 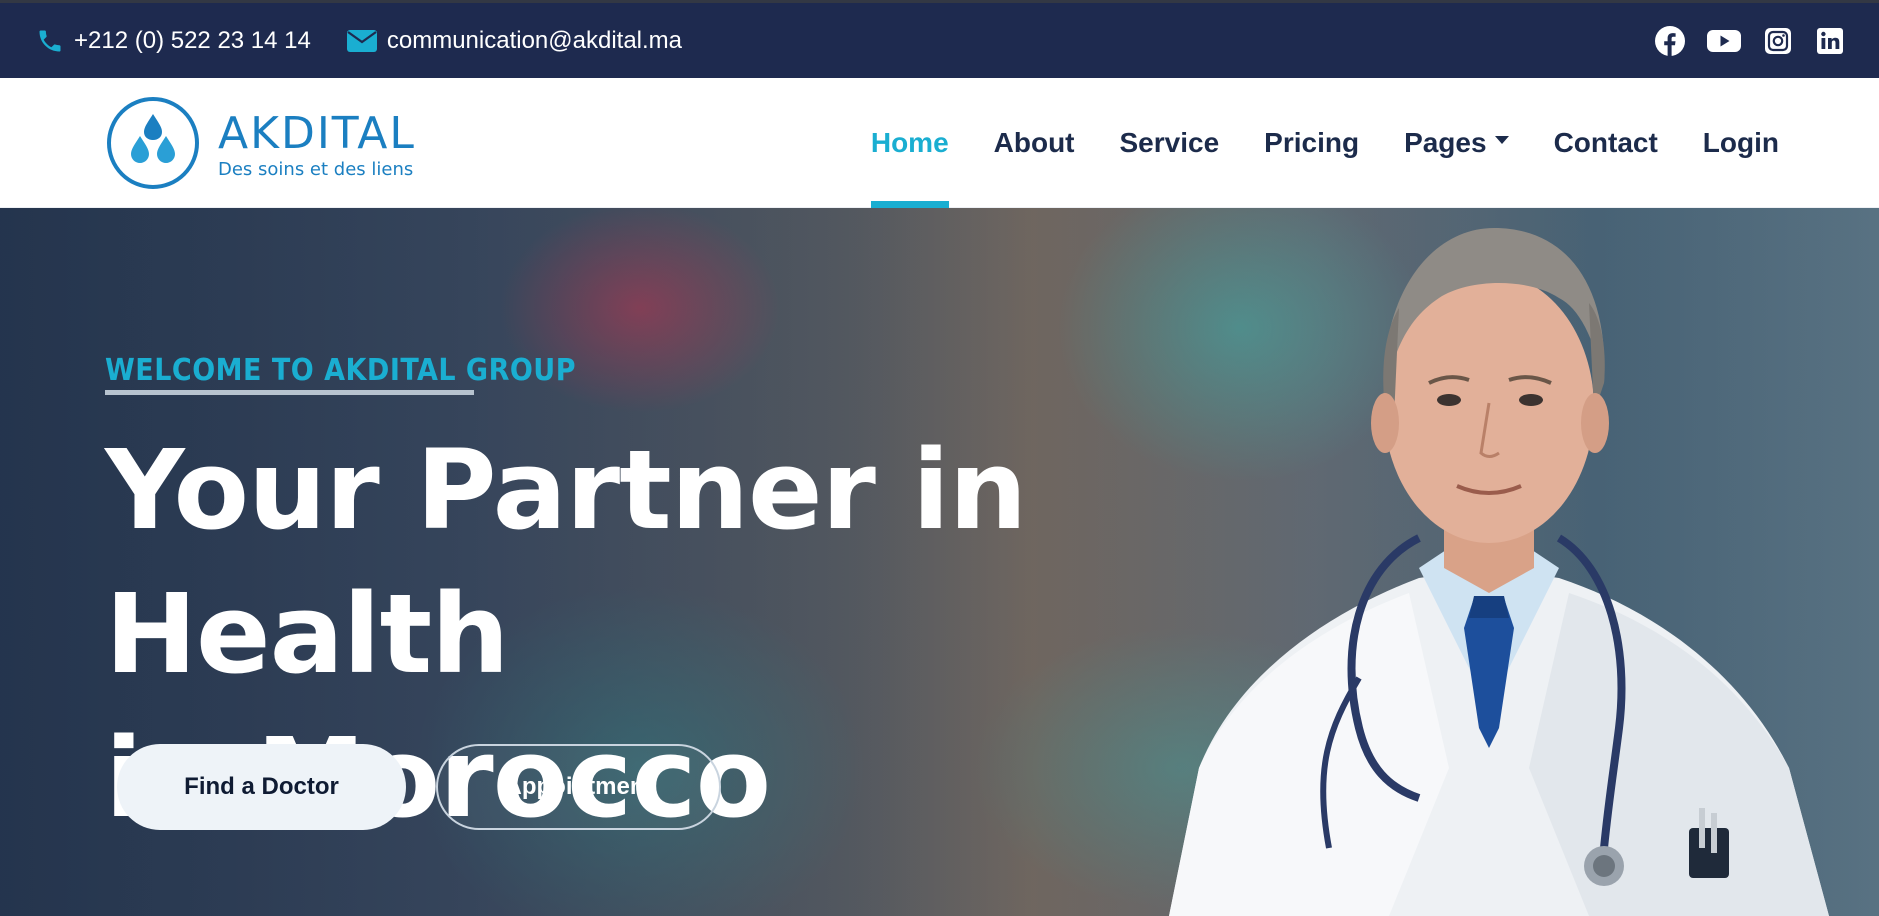 I want to click on nav-label: Pricing, so click(x=1312, y=142).